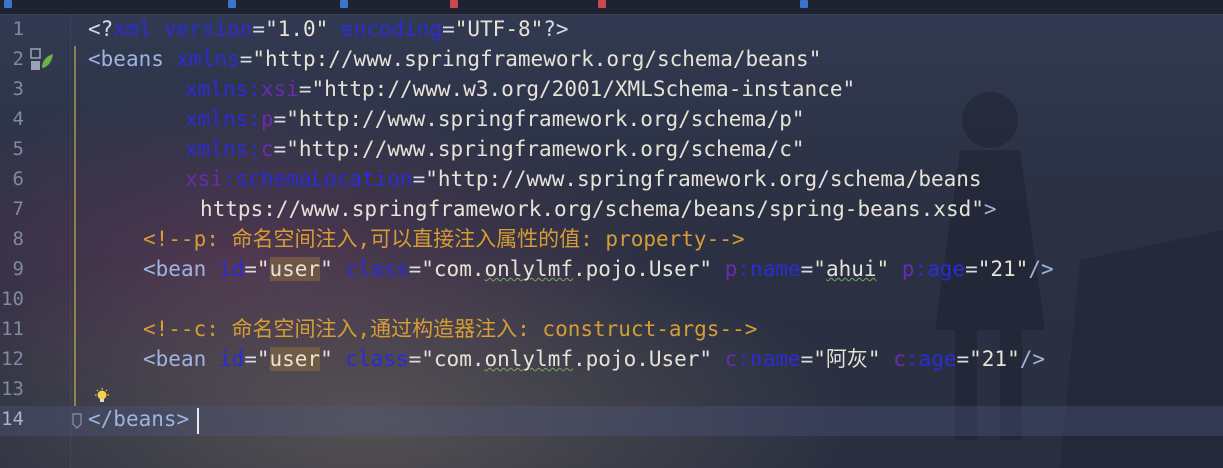  Describe the element at coordinates (12, 419) in the screenshot. I see `line-number-active: 14` at that location.